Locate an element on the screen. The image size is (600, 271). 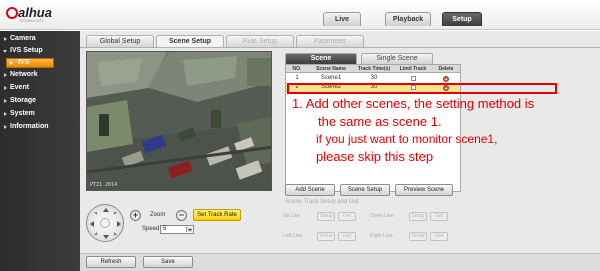
annotation-line-3: if you just want to monitor scene1, is located at coordinates (407, 139).